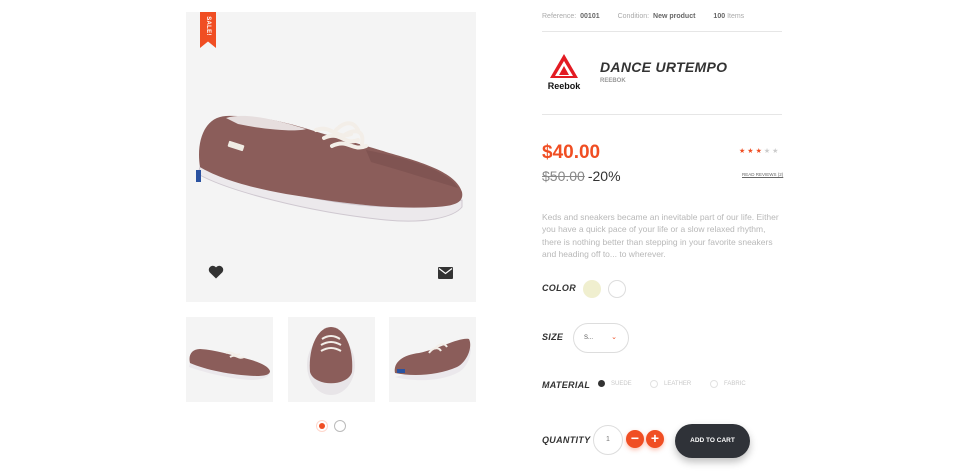  Describe the element at coordinates (633, 16) in the screenshot. I see `condition-label: Condition:` at that location.